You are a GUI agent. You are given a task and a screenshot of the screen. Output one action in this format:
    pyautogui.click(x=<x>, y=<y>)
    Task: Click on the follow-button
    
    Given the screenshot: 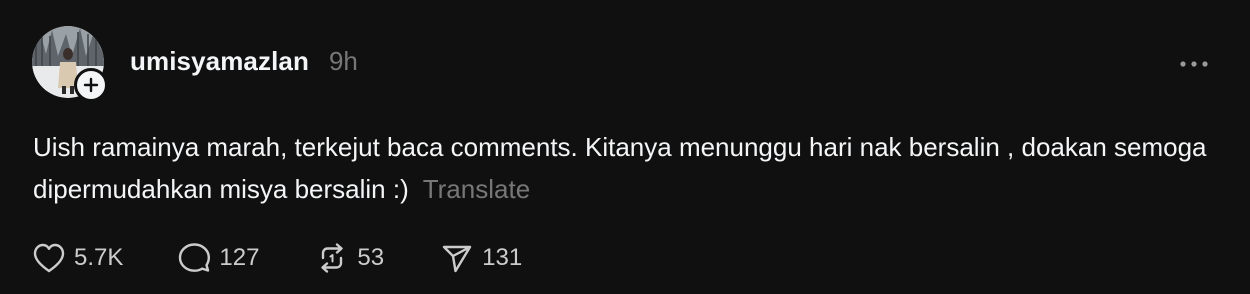 What is the action you would take?
    pyautogui.click(x=91, y=85)
    